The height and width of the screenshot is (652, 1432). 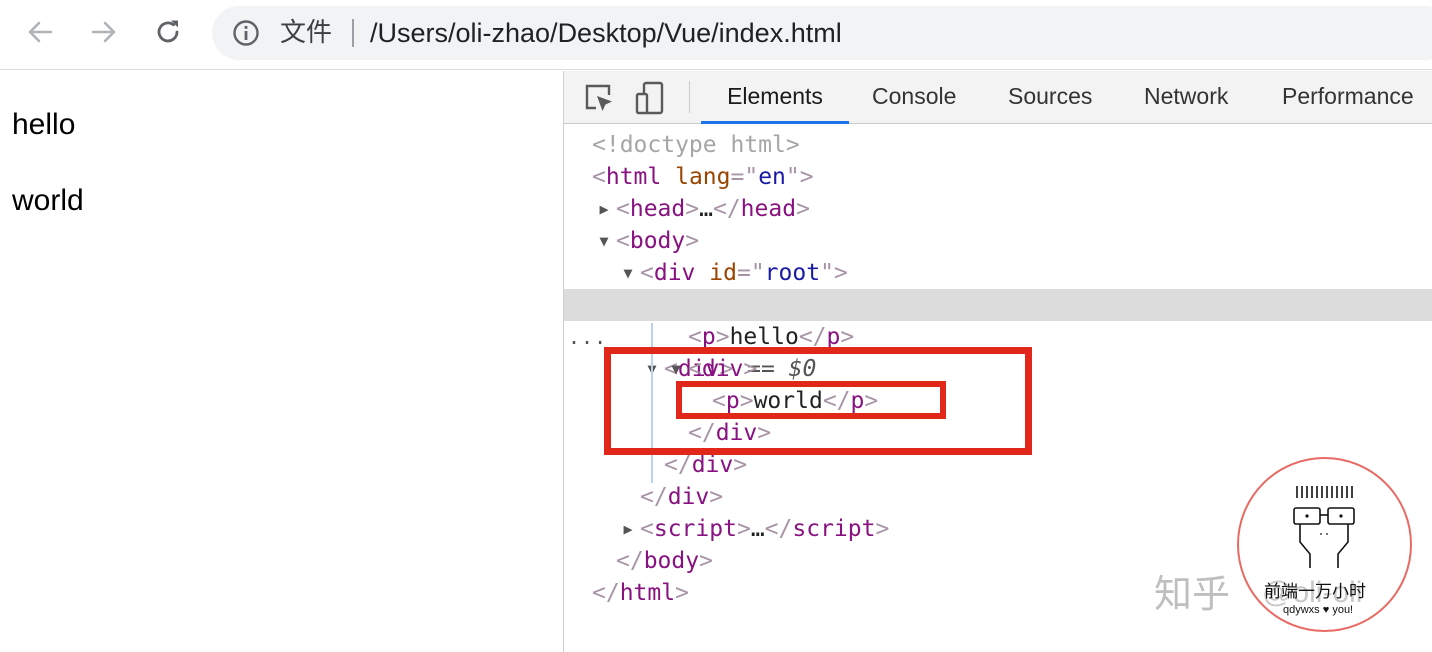 I want to click on back-button, so click(x=40, y=32).